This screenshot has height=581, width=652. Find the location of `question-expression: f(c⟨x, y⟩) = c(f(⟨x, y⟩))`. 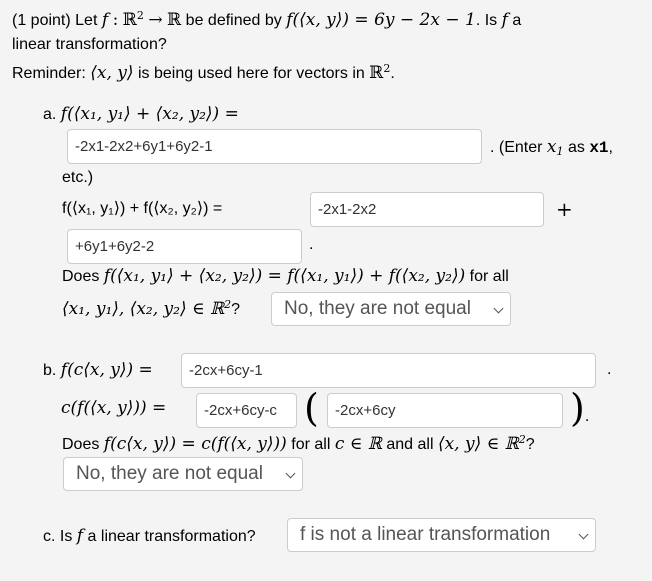

question-expression: f(c⟨x, y⟩) = c(f(⟨x, y⟩)) is located at coordinates (195, 444).